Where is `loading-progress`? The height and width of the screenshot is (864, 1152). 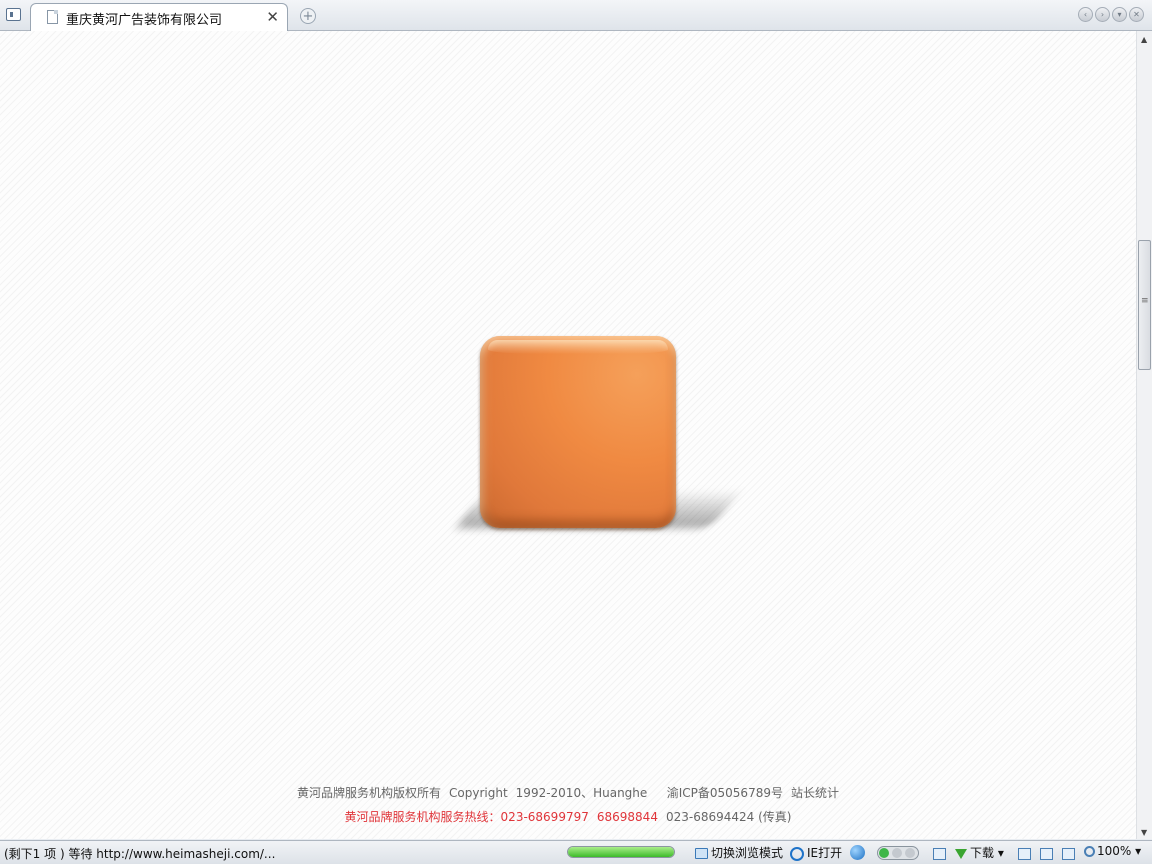
loading-progress is located at coordinates (621, 852).